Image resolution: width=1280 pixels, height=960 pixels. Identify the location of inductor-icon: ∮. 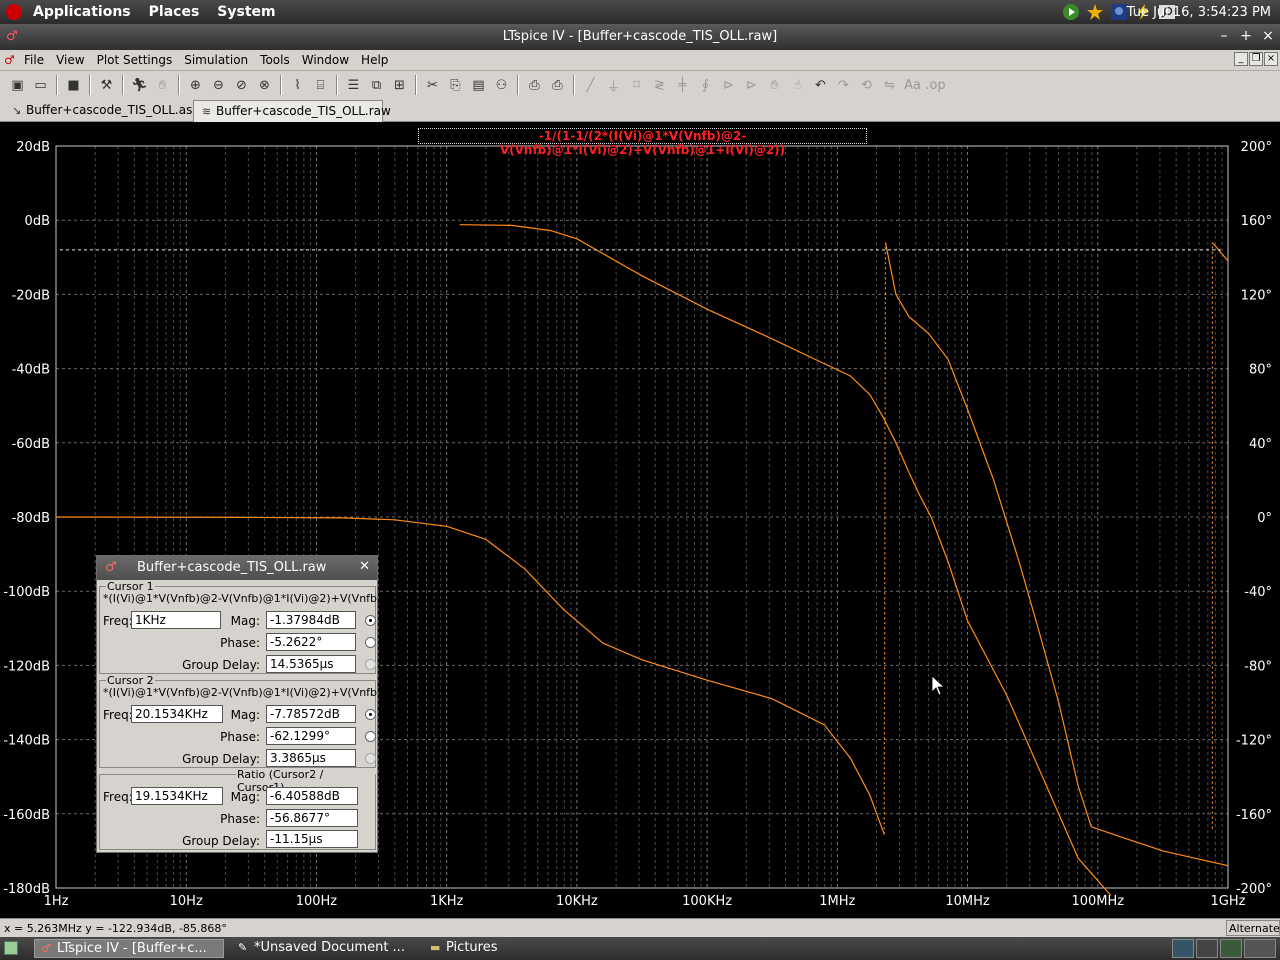
(705, 85).